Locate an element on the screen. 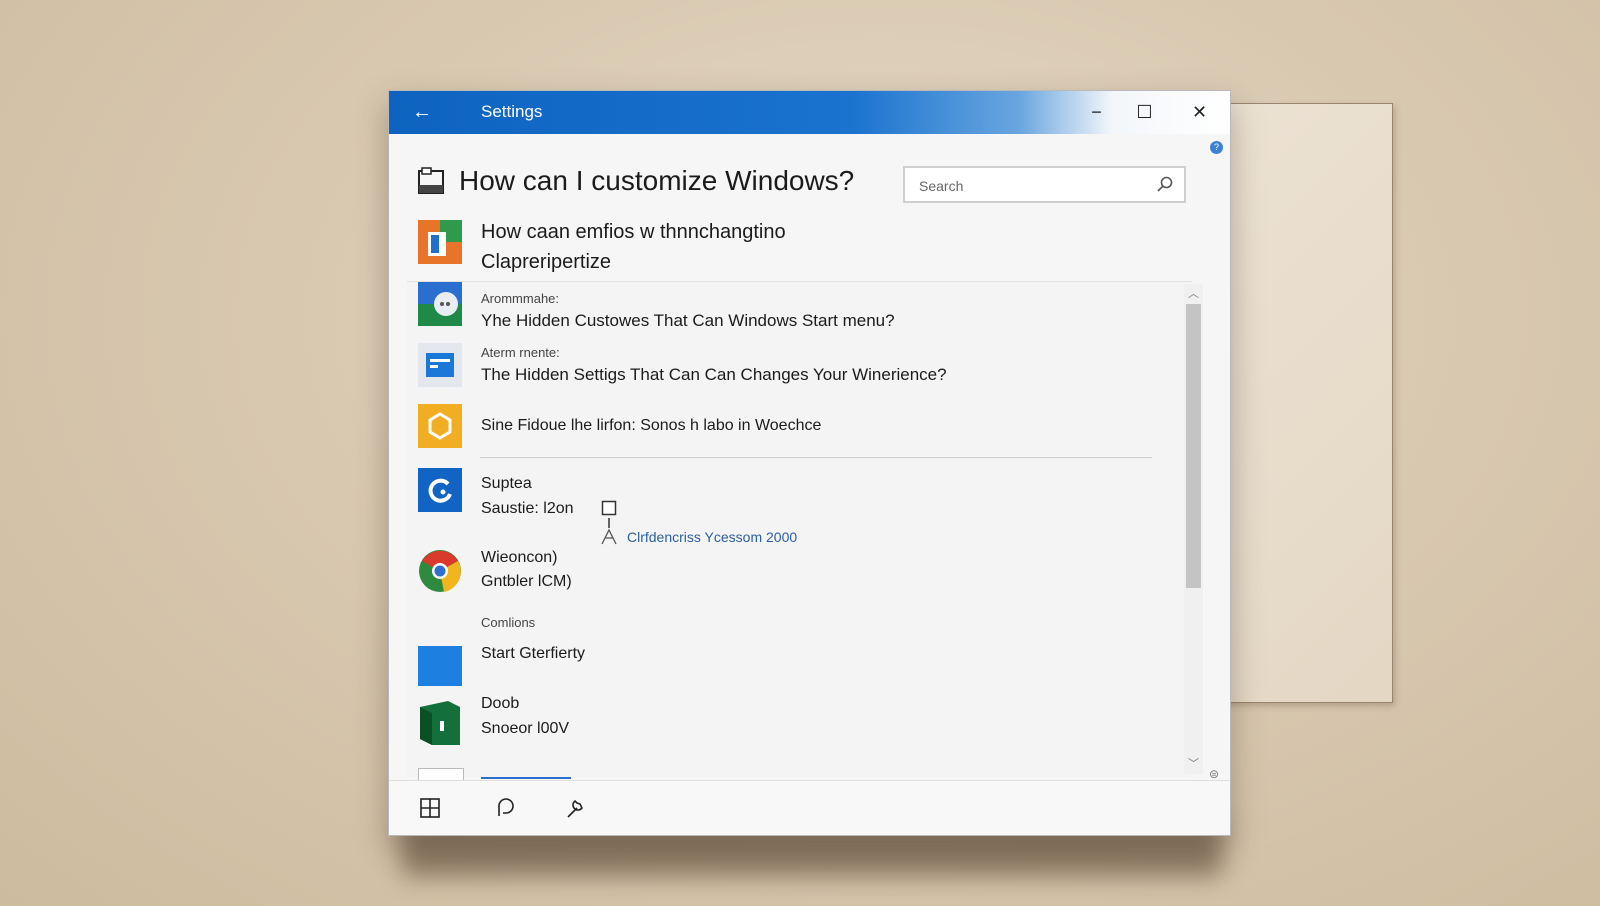 The width and height of the screenshot is (1600, 906). chat-bubble-icon is located at coordinates (505, 808).